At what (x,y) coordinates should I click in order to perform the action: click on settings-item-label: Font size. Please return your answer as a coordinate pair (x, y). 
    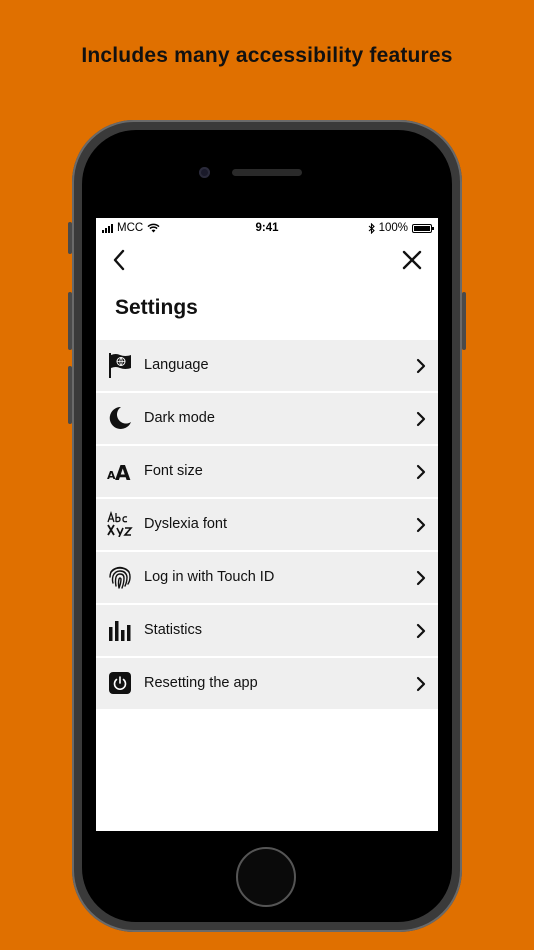
    Looking at the image, I should click on (173, 471).